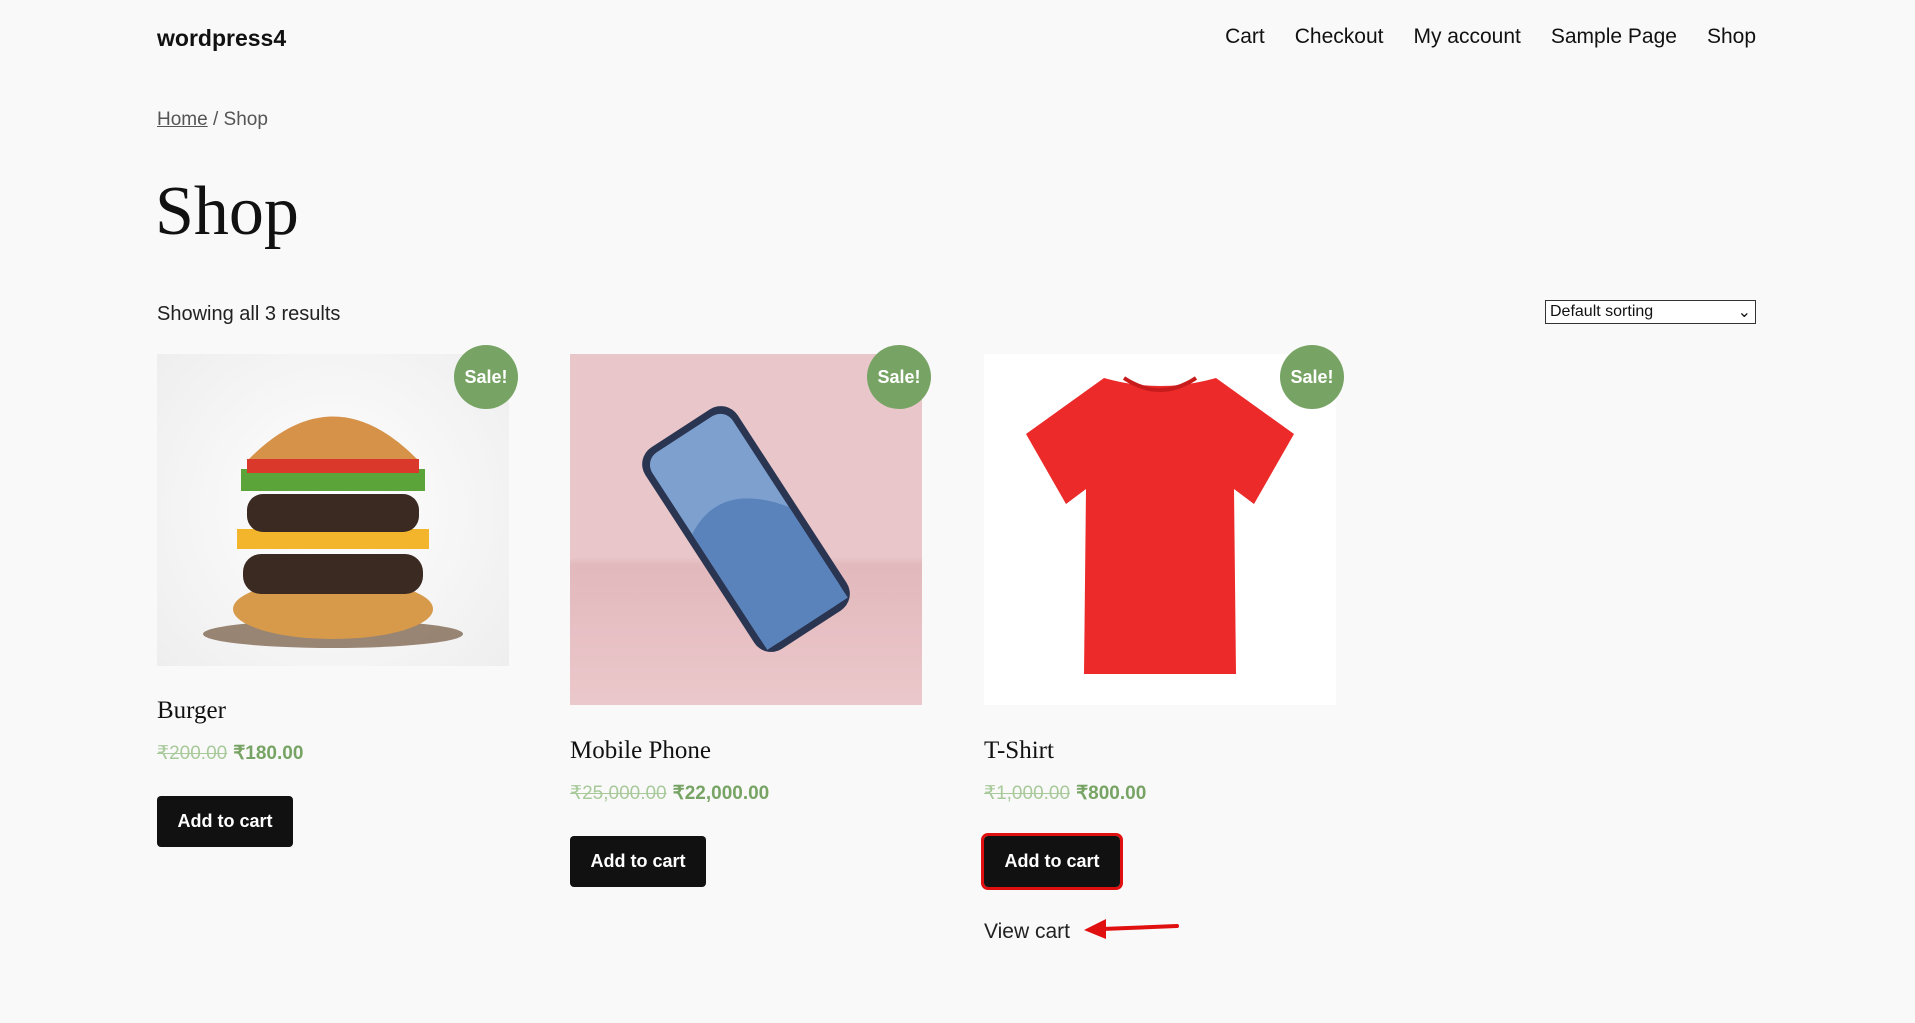 The image size is (1915, 1023). Describe the element at coordinates (1131, 929) in the screenshot. I see `red-arrow-annotation` at that location.